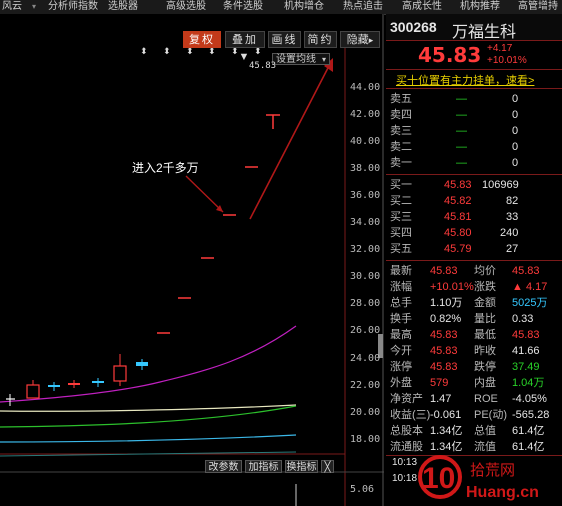  What do you see at coordinates (405, 462) in the screenshot?
I see `tick-time: 10:13` at bounding box center [405, 462].